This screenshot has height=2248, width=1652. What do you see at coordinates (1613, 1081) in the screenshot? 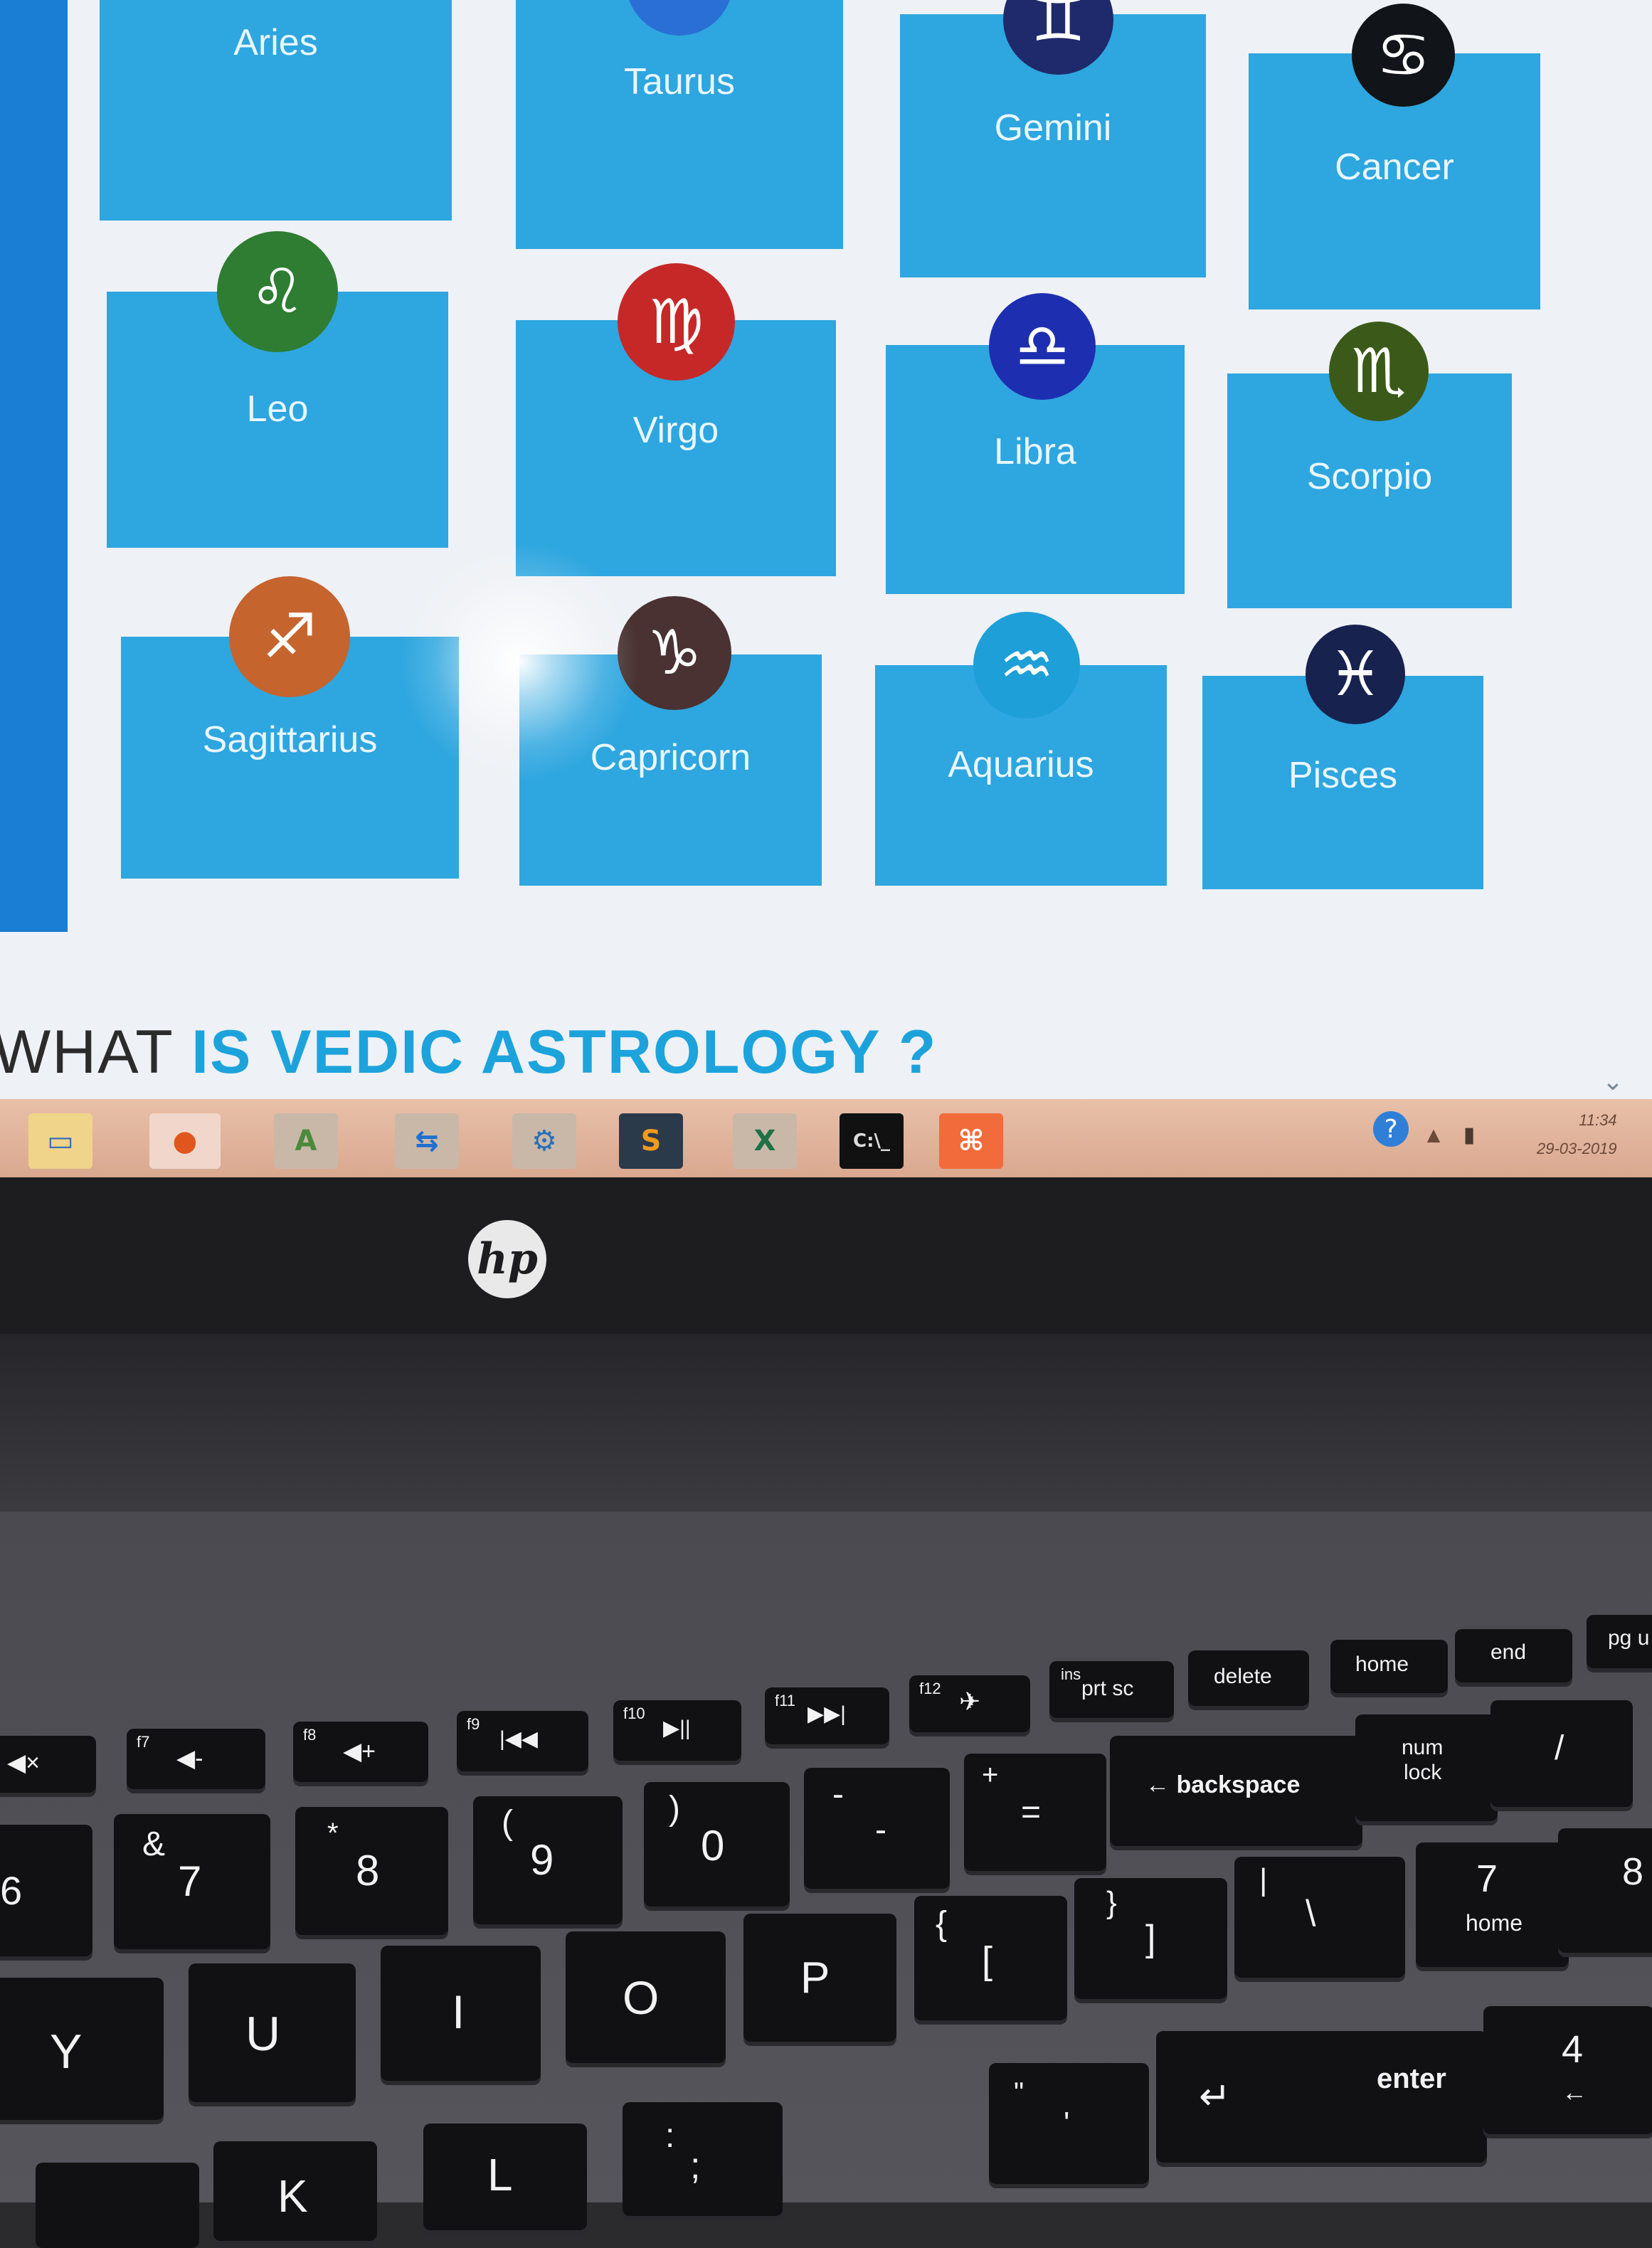
I see `scroll-down-icon: ⌄` at bounding box center [1613, 1081].